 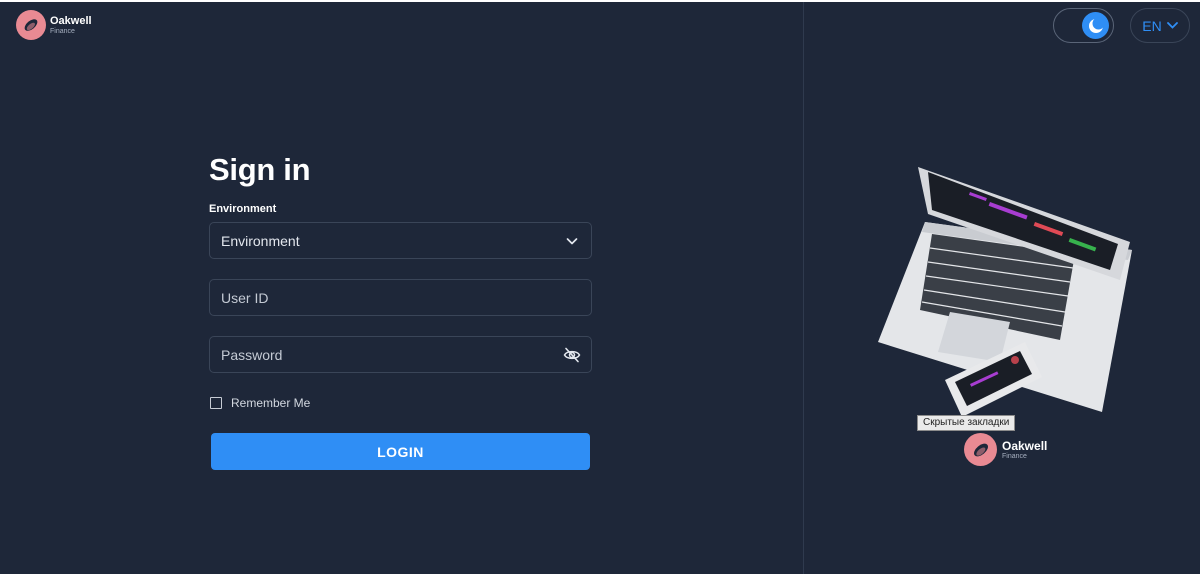 What do you see at coordinates (966, 423) in the screenshot?
I see `tooltip: Скрытые закладки` at bounding box center [966, 423].